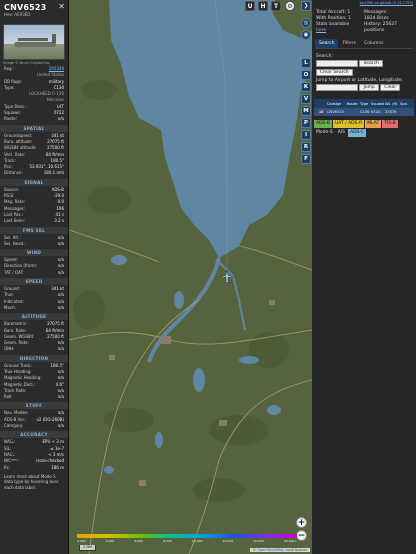 The image size is (416, 554). I want to click on info-label: Sel. Head.:, so click(15, 243).